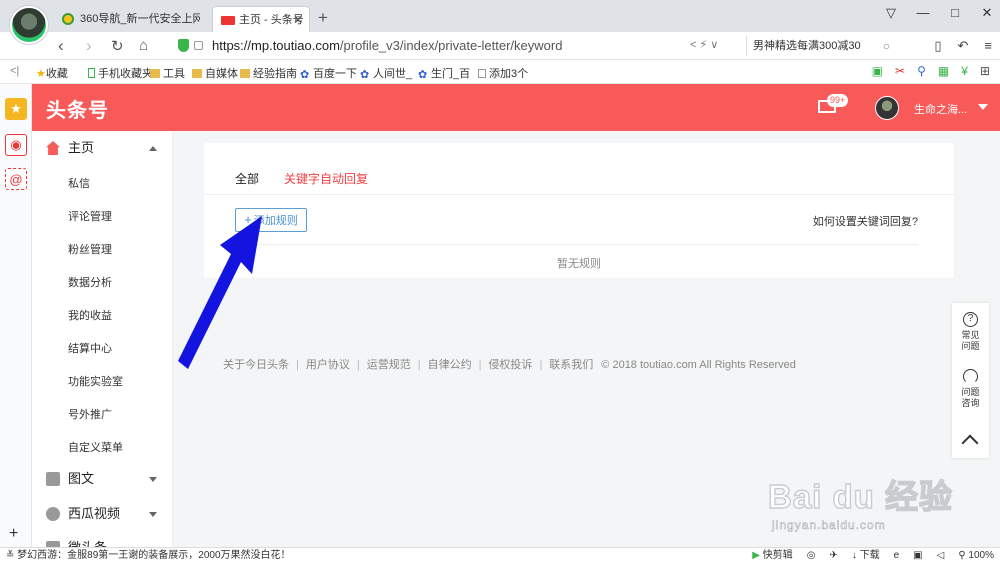  I want to click on undo-icon: ↶, so click(963, 46).